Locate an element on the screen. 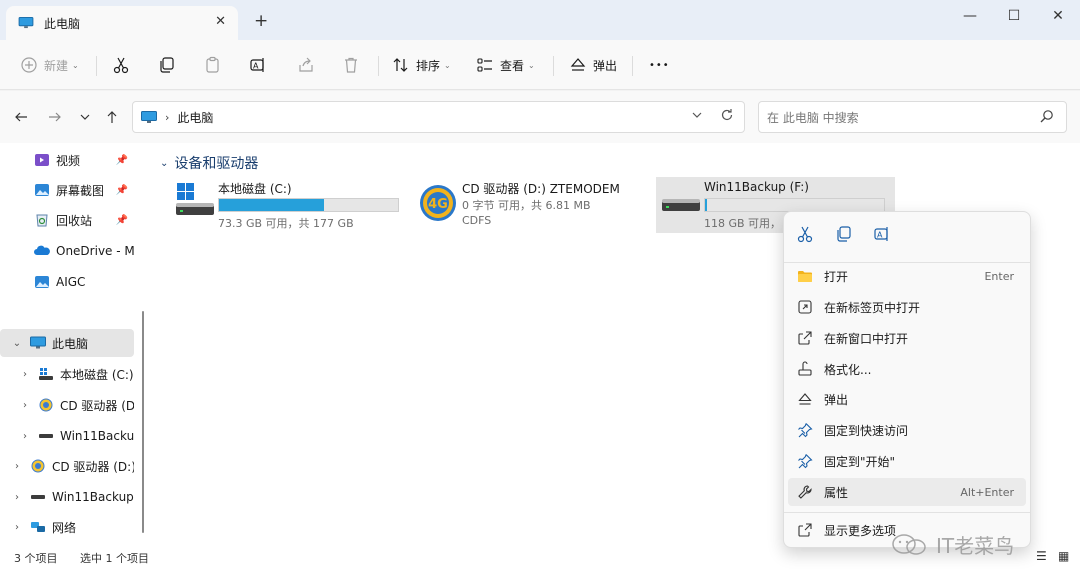 The image size is (1080, 569). sidebar-tree-item-c-drive: › 本地磁盘 (C:) is located at coordinates (67, 374).